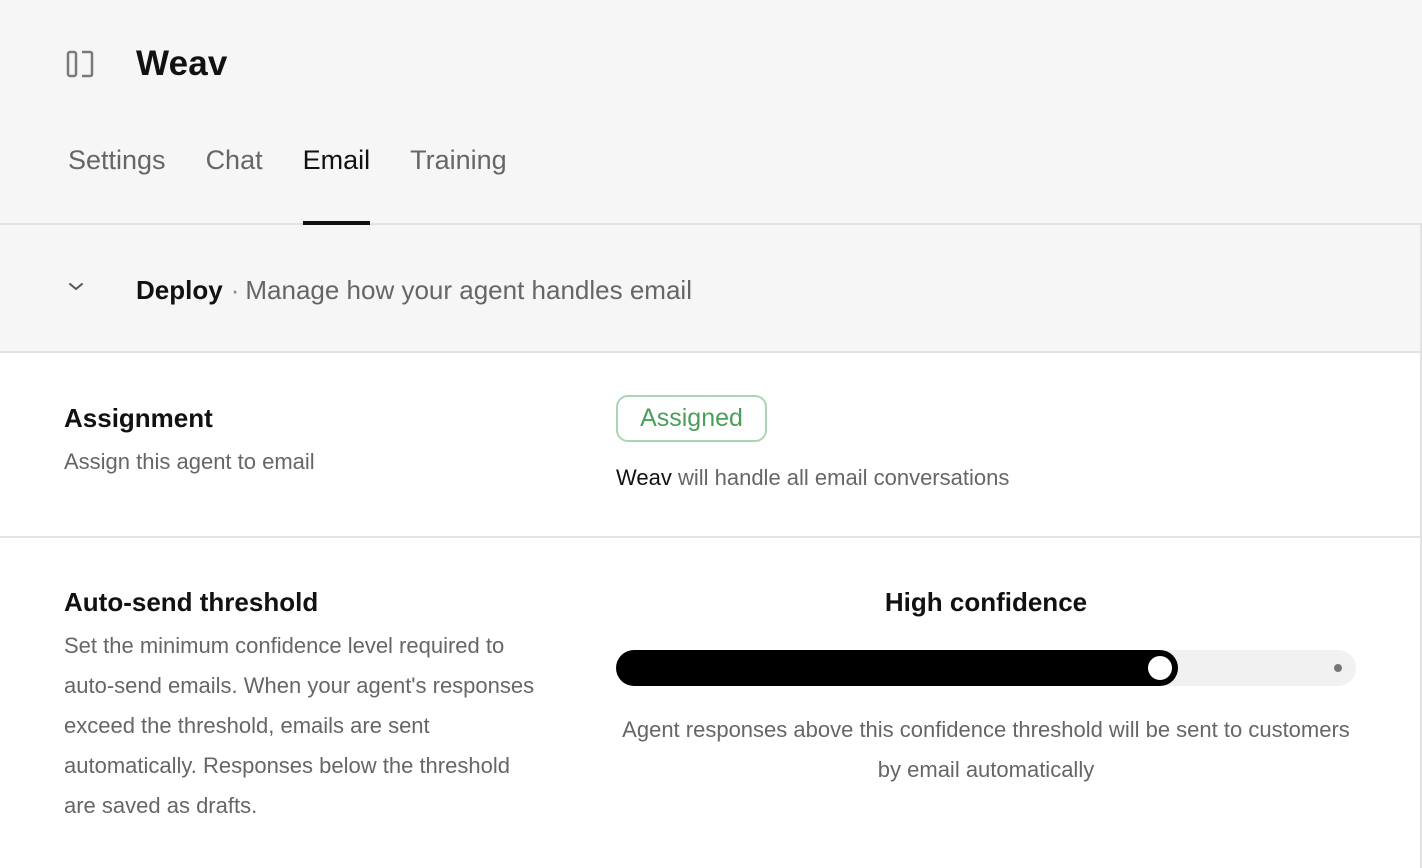 The width and height of the screenshot is (1422, 868). I want to click on confidence-slider, so click(986, 668).